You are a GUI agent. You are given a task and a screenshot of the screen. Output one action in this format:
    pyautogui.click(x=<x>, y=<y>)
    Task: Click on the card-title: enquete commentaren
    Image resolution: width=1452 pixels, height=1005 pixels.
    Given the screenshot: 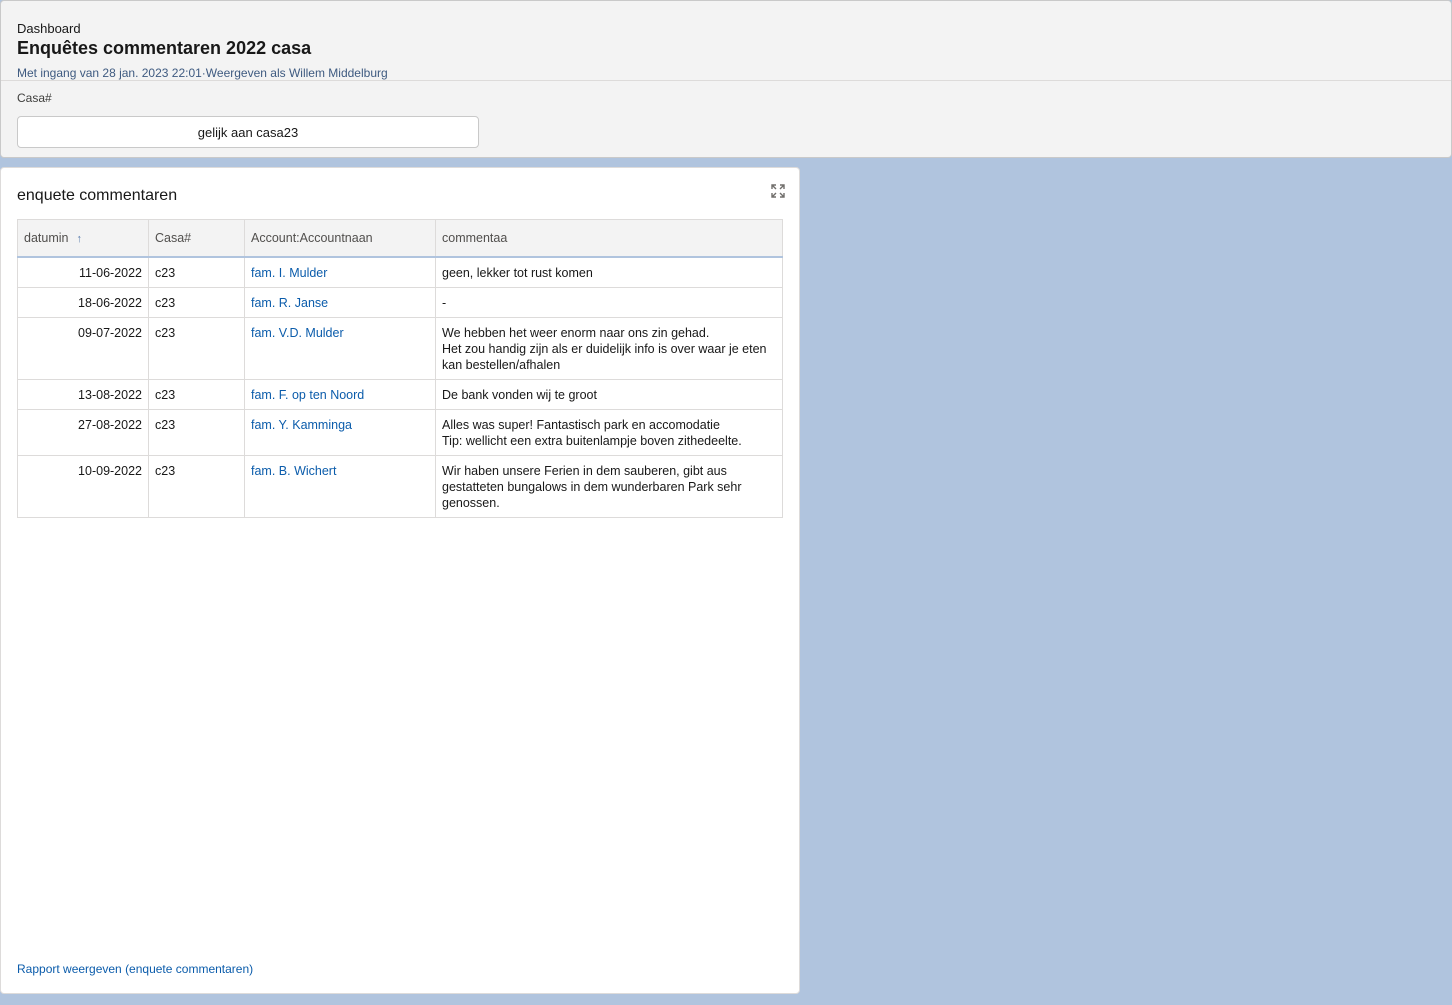 What is the action you would take?
    pyautogui.click(x=97, y=195)
    